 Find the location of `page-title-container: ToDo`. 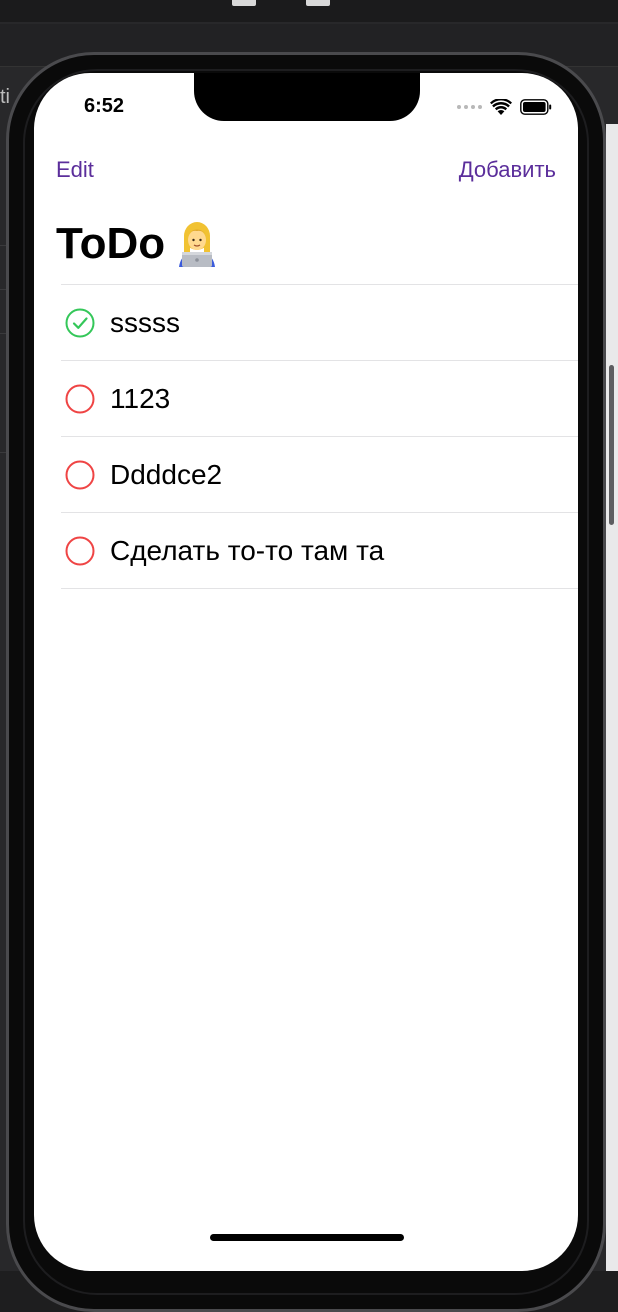

page-title-container: ToDo is located at coordinates (137, 244).